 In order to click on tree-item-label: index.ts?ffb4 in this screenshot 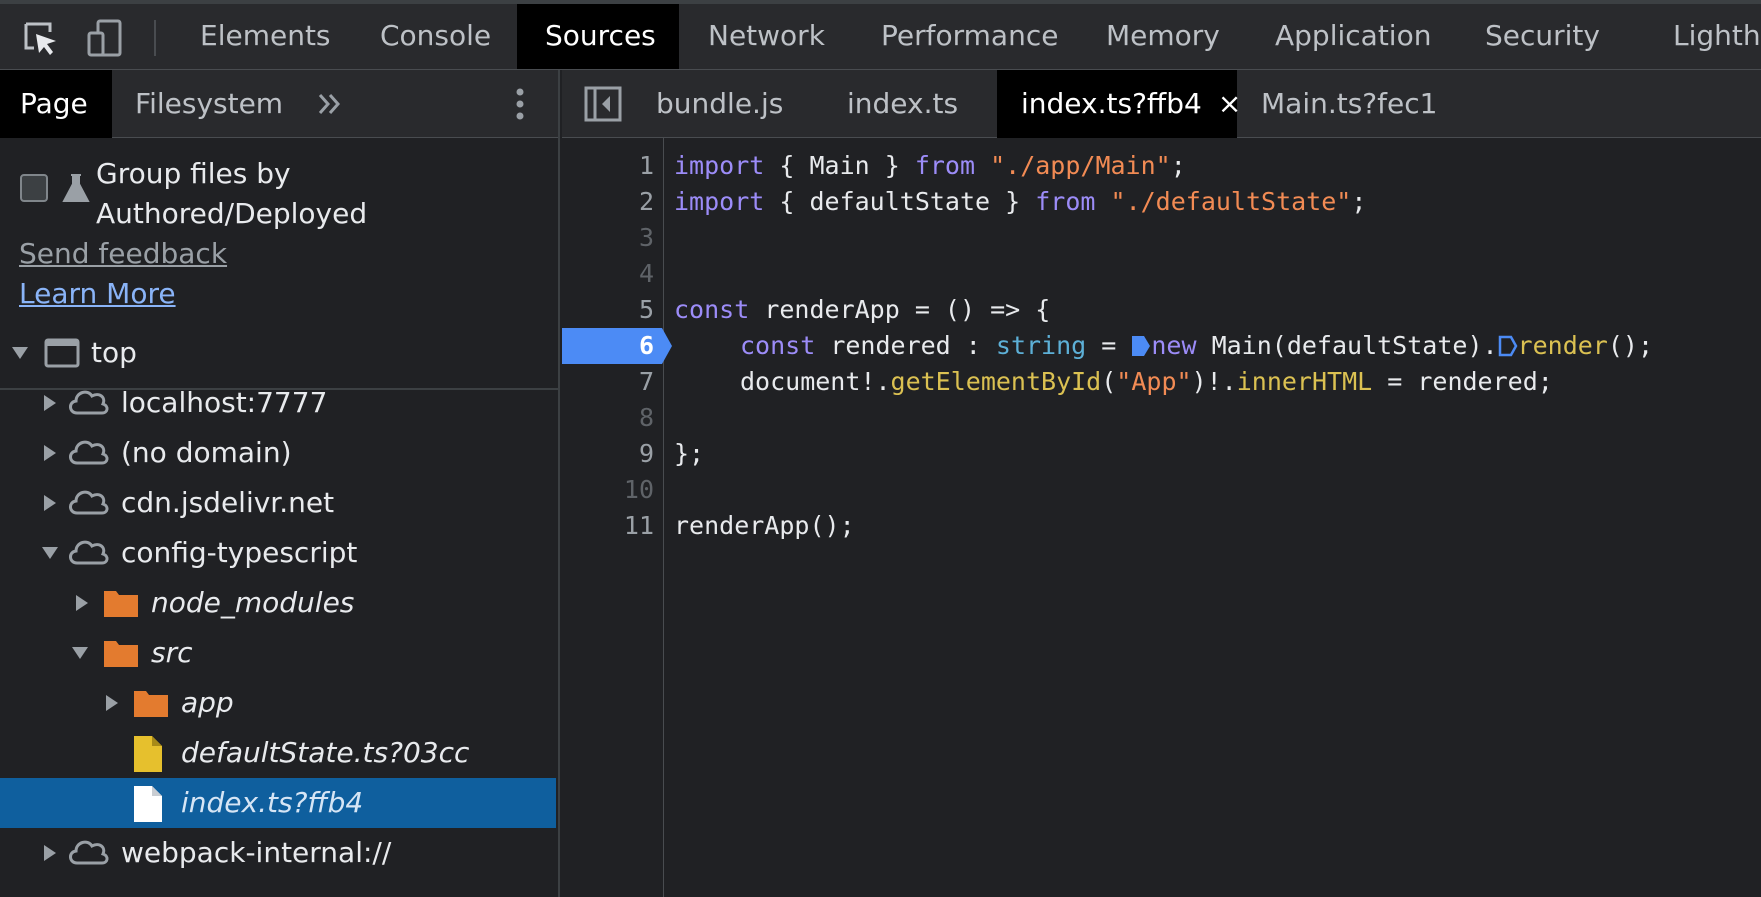, I will do `click(272, 802)`.